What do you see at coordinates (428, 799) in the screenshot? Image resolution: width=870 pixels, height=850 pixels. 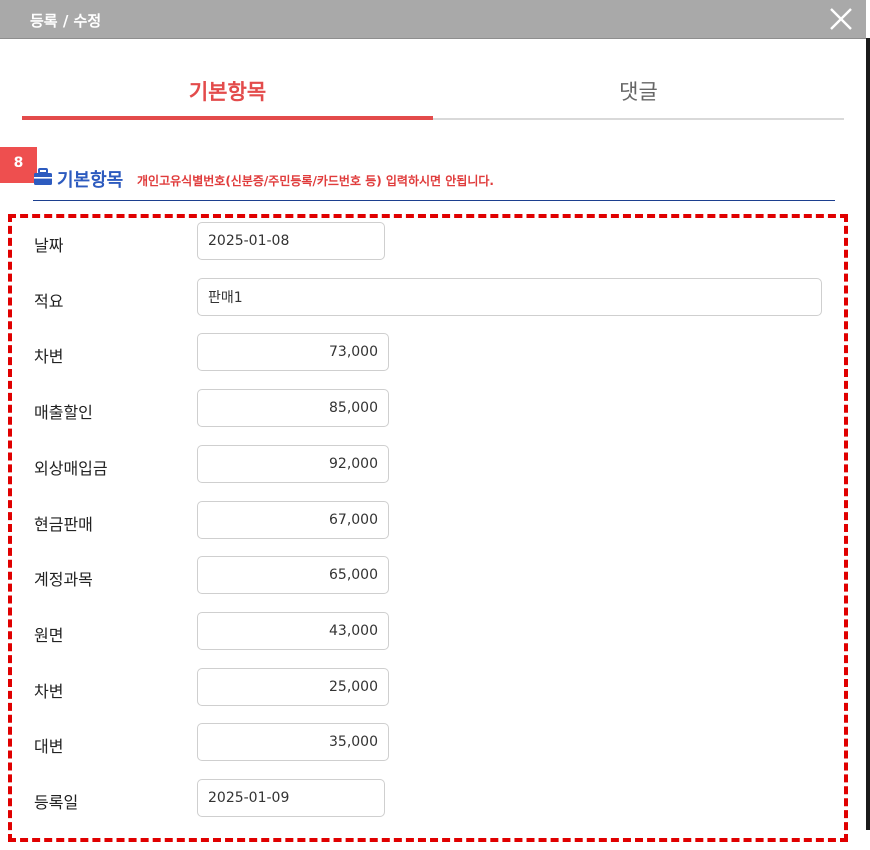 I see `form-row: 등록일` at bounding box center [428, 799].